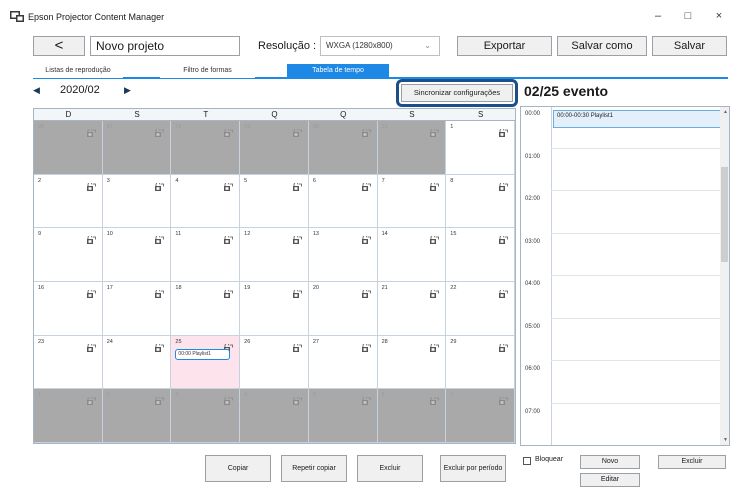 This screenshot has height=497, width=731. I want to click on lock-checkbox, so click(527, 461).